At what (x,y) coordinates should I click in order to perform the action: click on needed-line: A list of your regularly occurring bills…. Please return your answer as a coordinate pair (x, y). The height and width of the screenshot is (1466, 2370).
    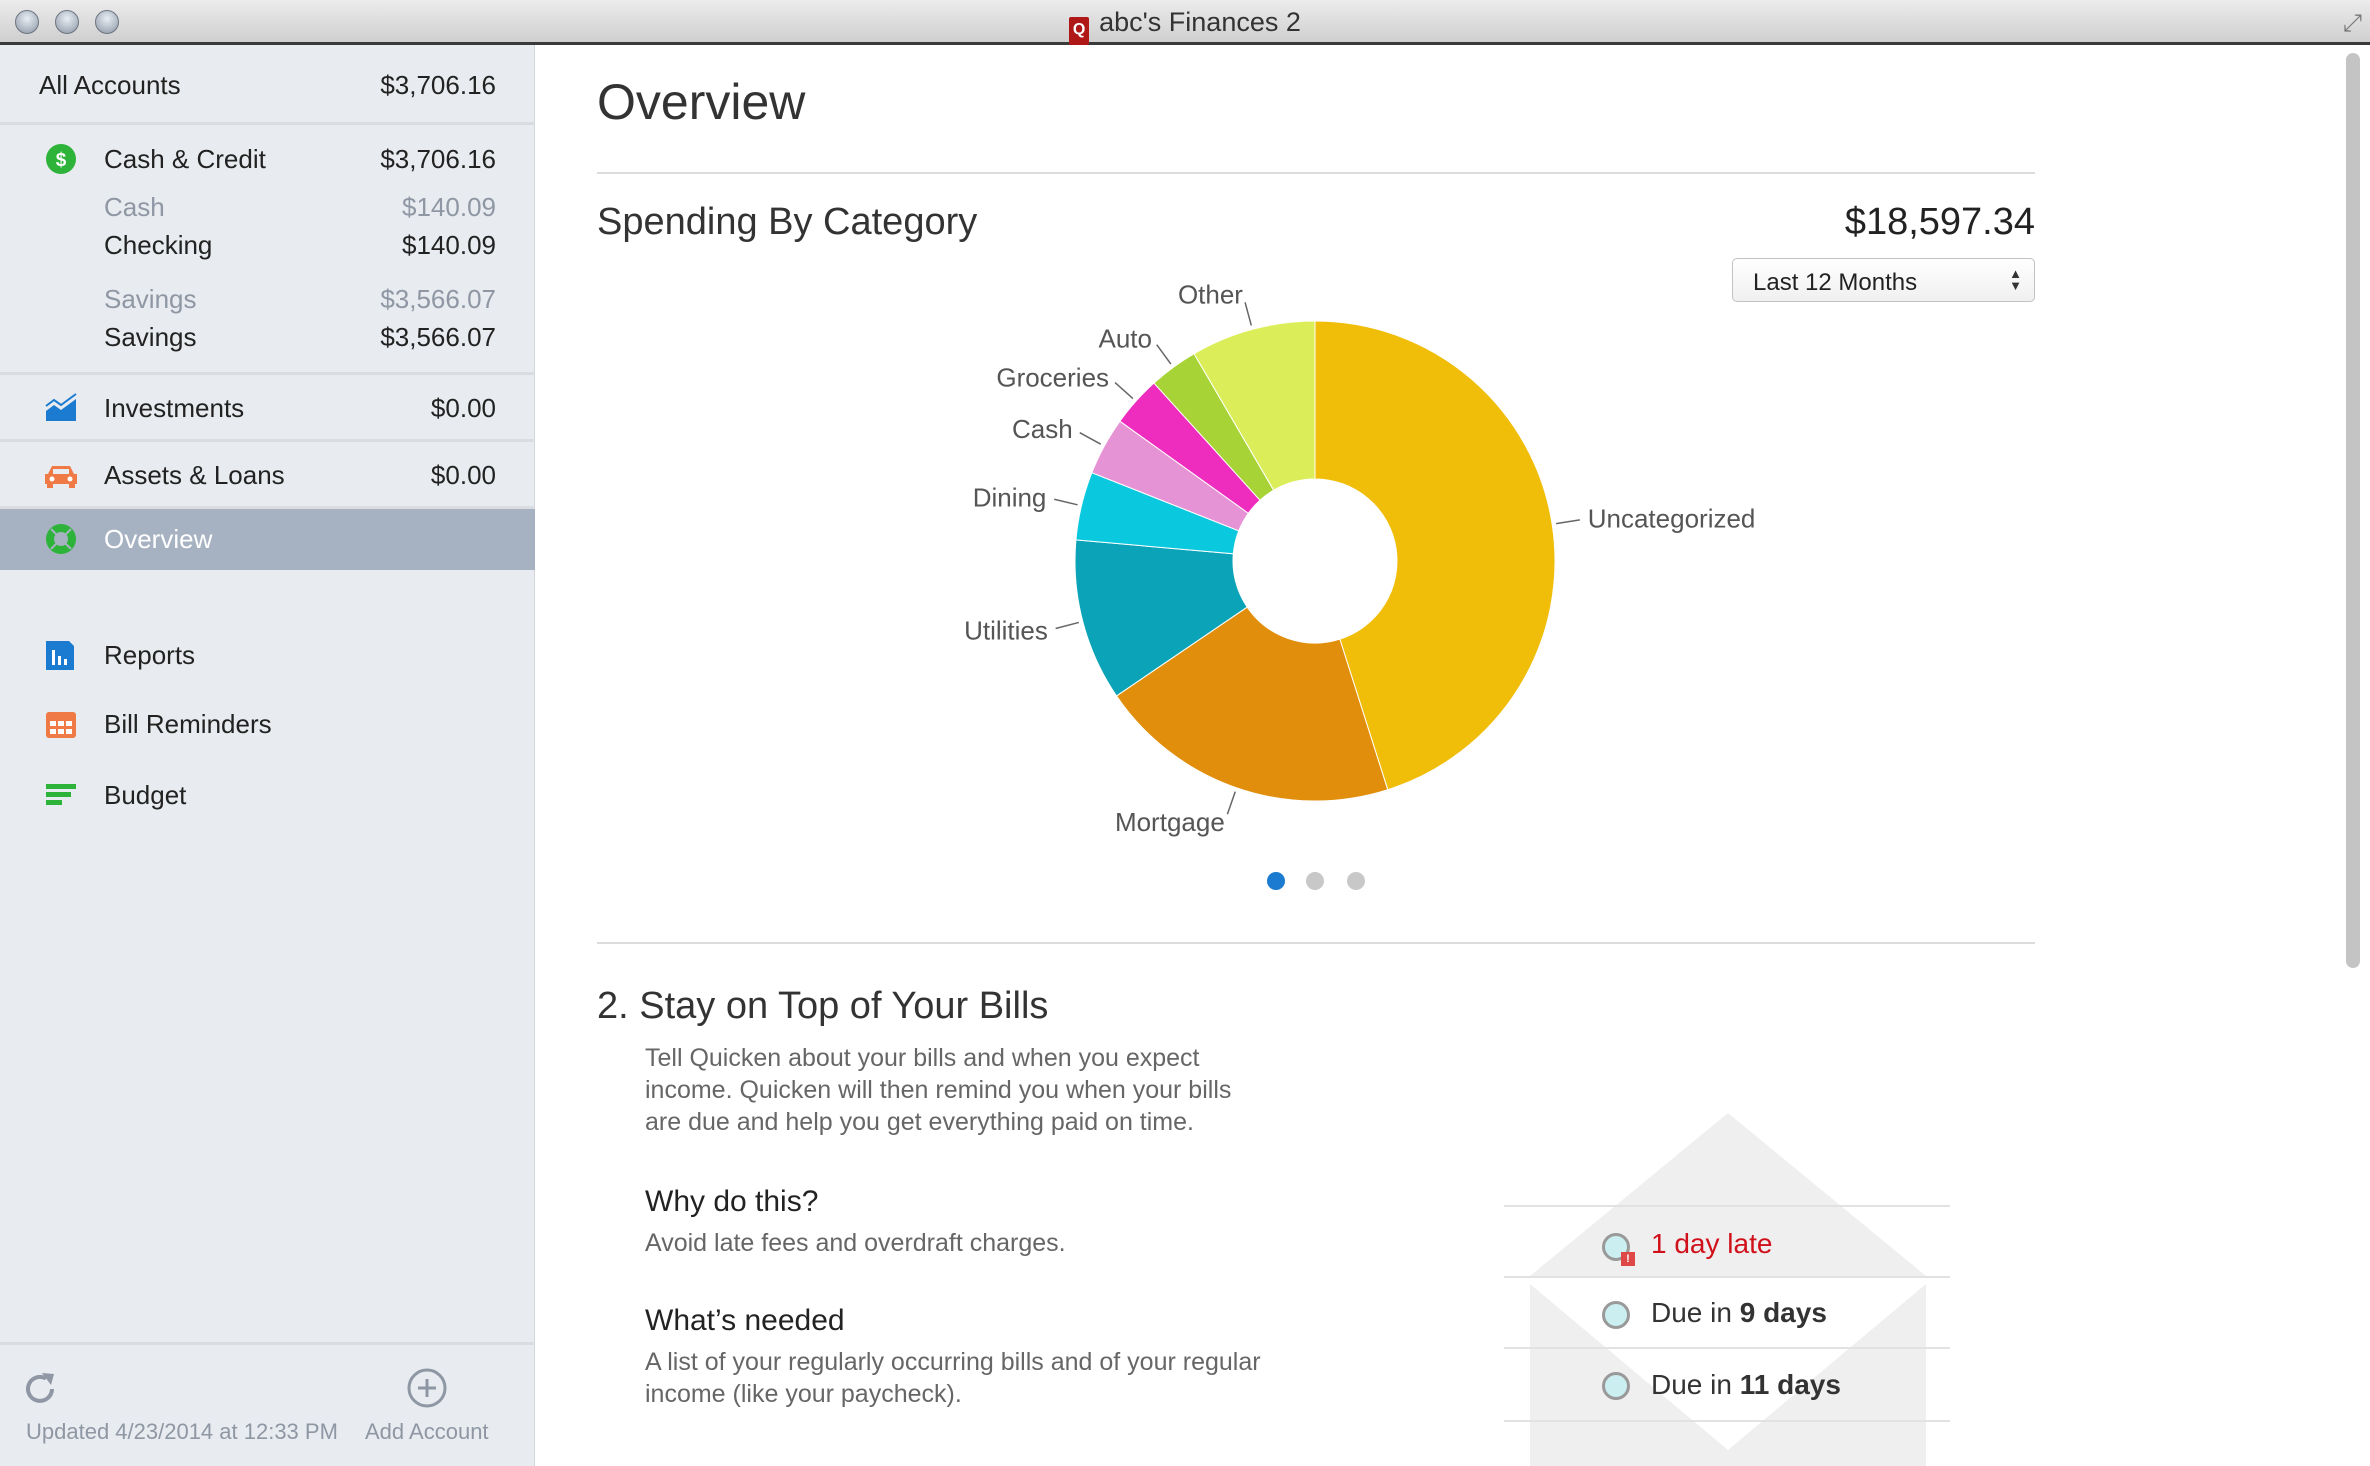
    Looking at the image, I should click on (953, 1362).